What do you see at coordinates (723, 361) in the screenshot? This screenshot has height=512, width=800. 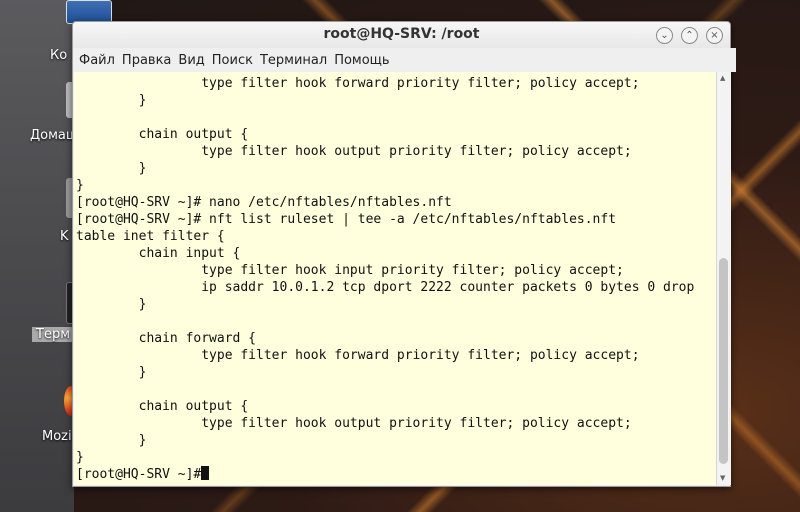 I see `scroll-thumb` at bounding box center [723, 361].